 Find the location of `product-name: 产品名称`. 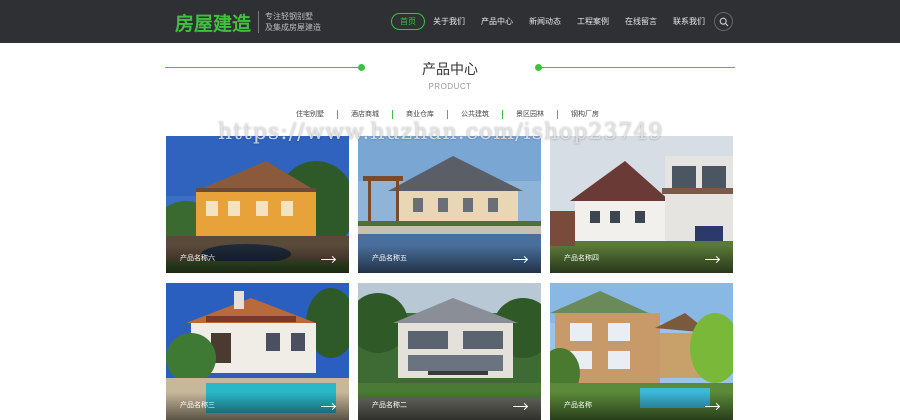

product-name: 产品名称 is located at coordinates (578, 405).